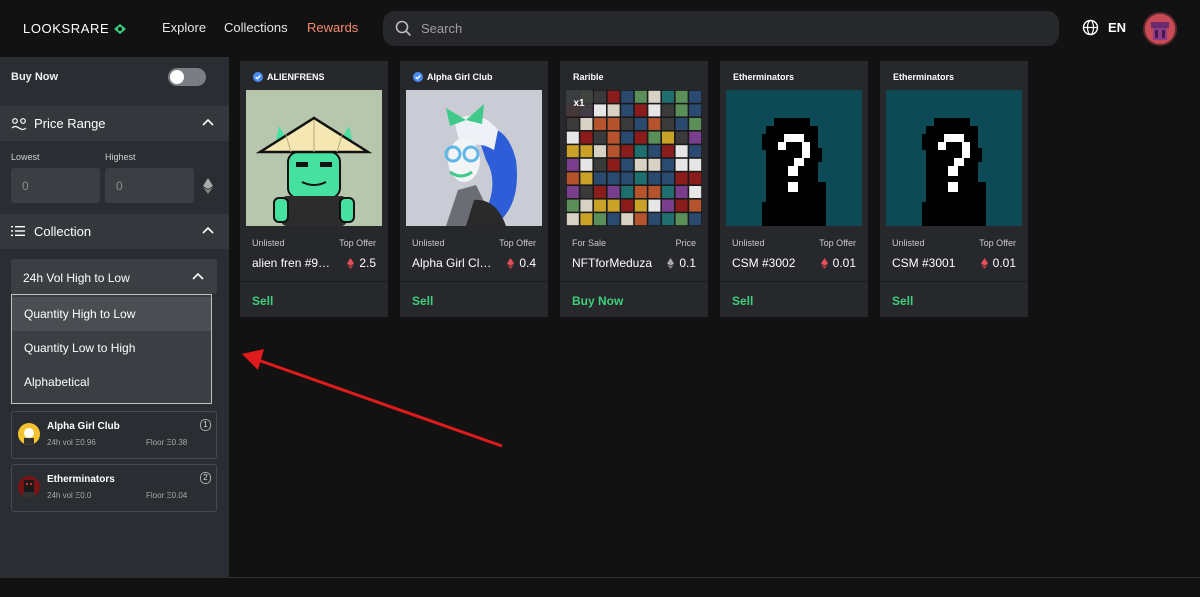  What do you see at coordinates (934, 263) in the screenshot?
I see `card-token-name: CSM #3001` at bounding box center [934, 263].